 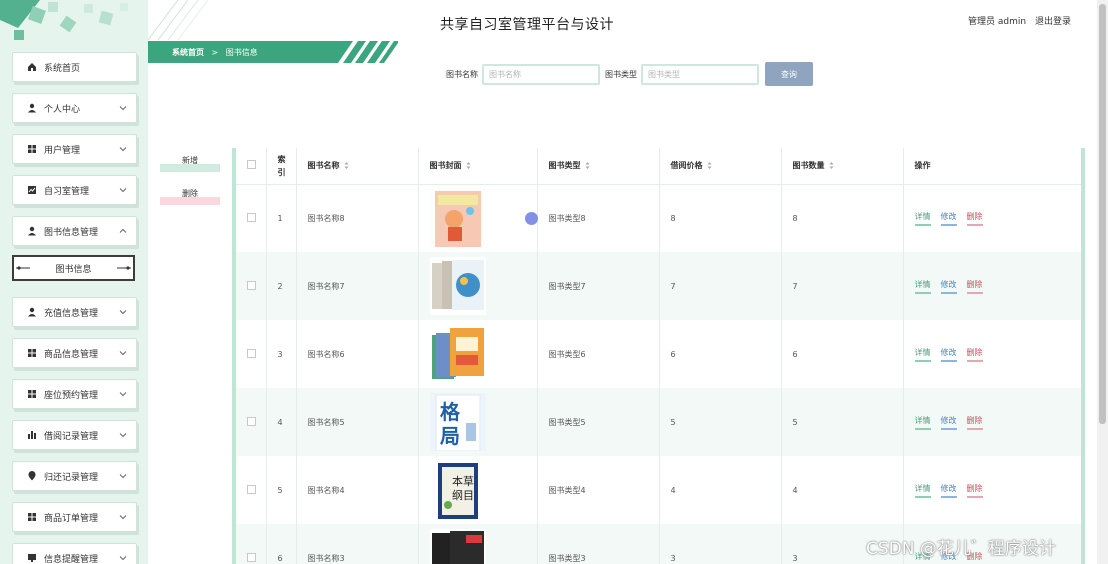 What do you see at coordinates (32, 476) in the screenshot?
I see `location-icon` at bounding box center [32, 476].